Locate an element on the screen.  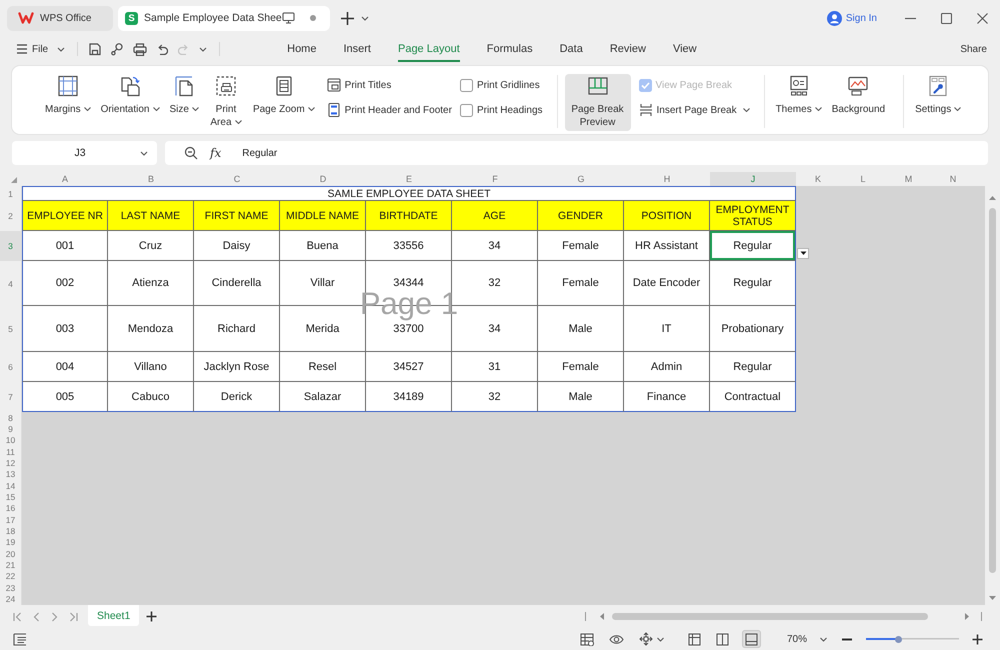
file-menu-button: File is located at coordinates (41, 49).